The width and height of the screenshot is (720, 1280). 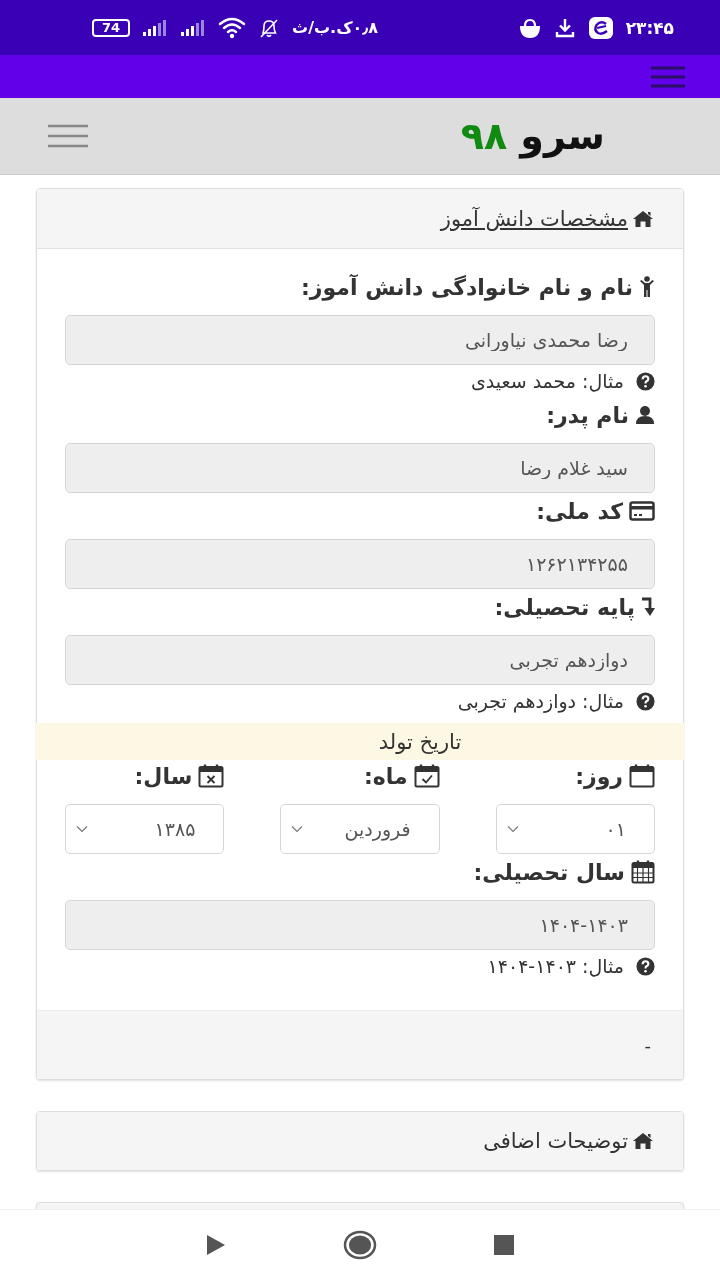 What do you see at coordinates (426, 776) in the screenshot?
I see `calendar-check-icon` at bounding box center [426, 776].